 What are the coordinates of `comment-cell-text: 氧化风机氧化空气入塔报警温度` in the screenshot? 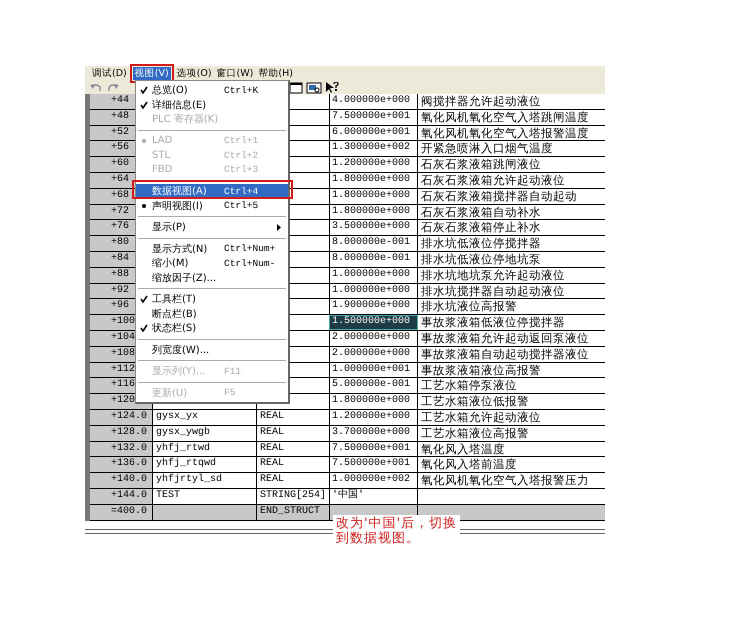 It's located at (505, 133).